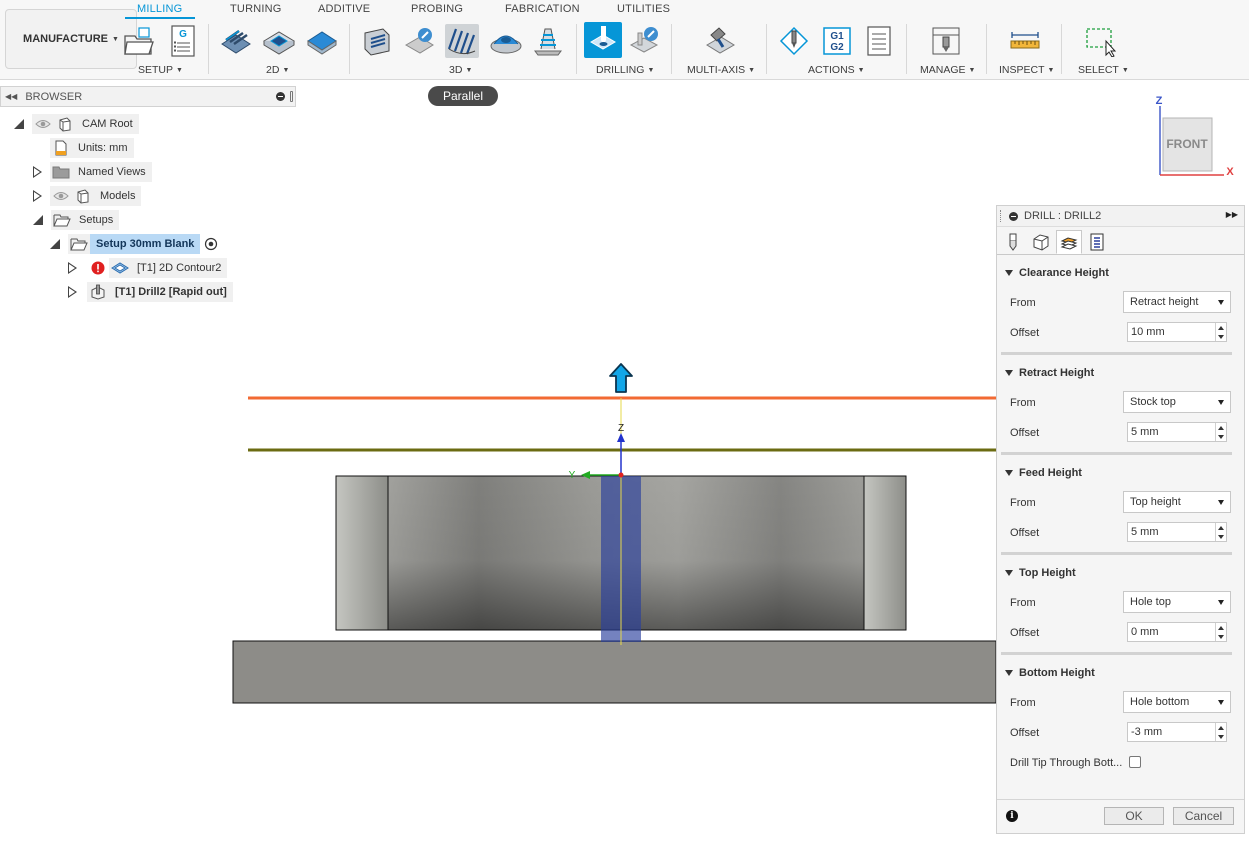 The width and height of the screenshot is (1249, 857). I want to click on tool-library-icon, so click(946, 41).